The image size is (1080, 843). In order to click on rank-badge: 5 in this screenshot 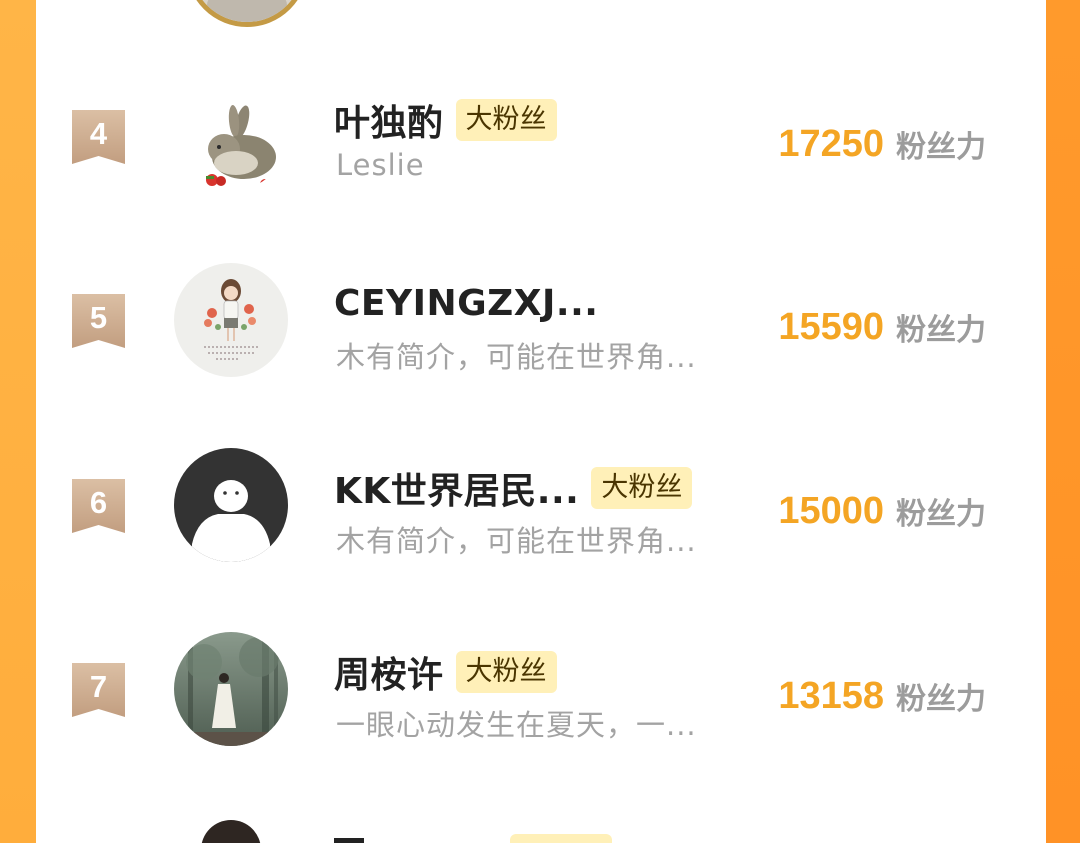, I will do `click(98, 321)`.